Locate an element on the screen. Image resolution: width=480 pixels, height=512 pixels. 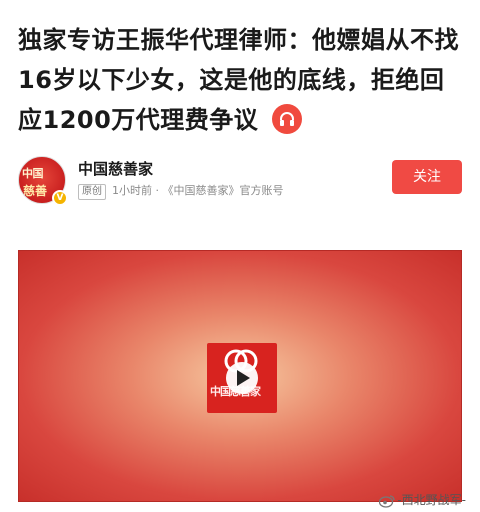
play-icon is located at coordinates (242, 378).